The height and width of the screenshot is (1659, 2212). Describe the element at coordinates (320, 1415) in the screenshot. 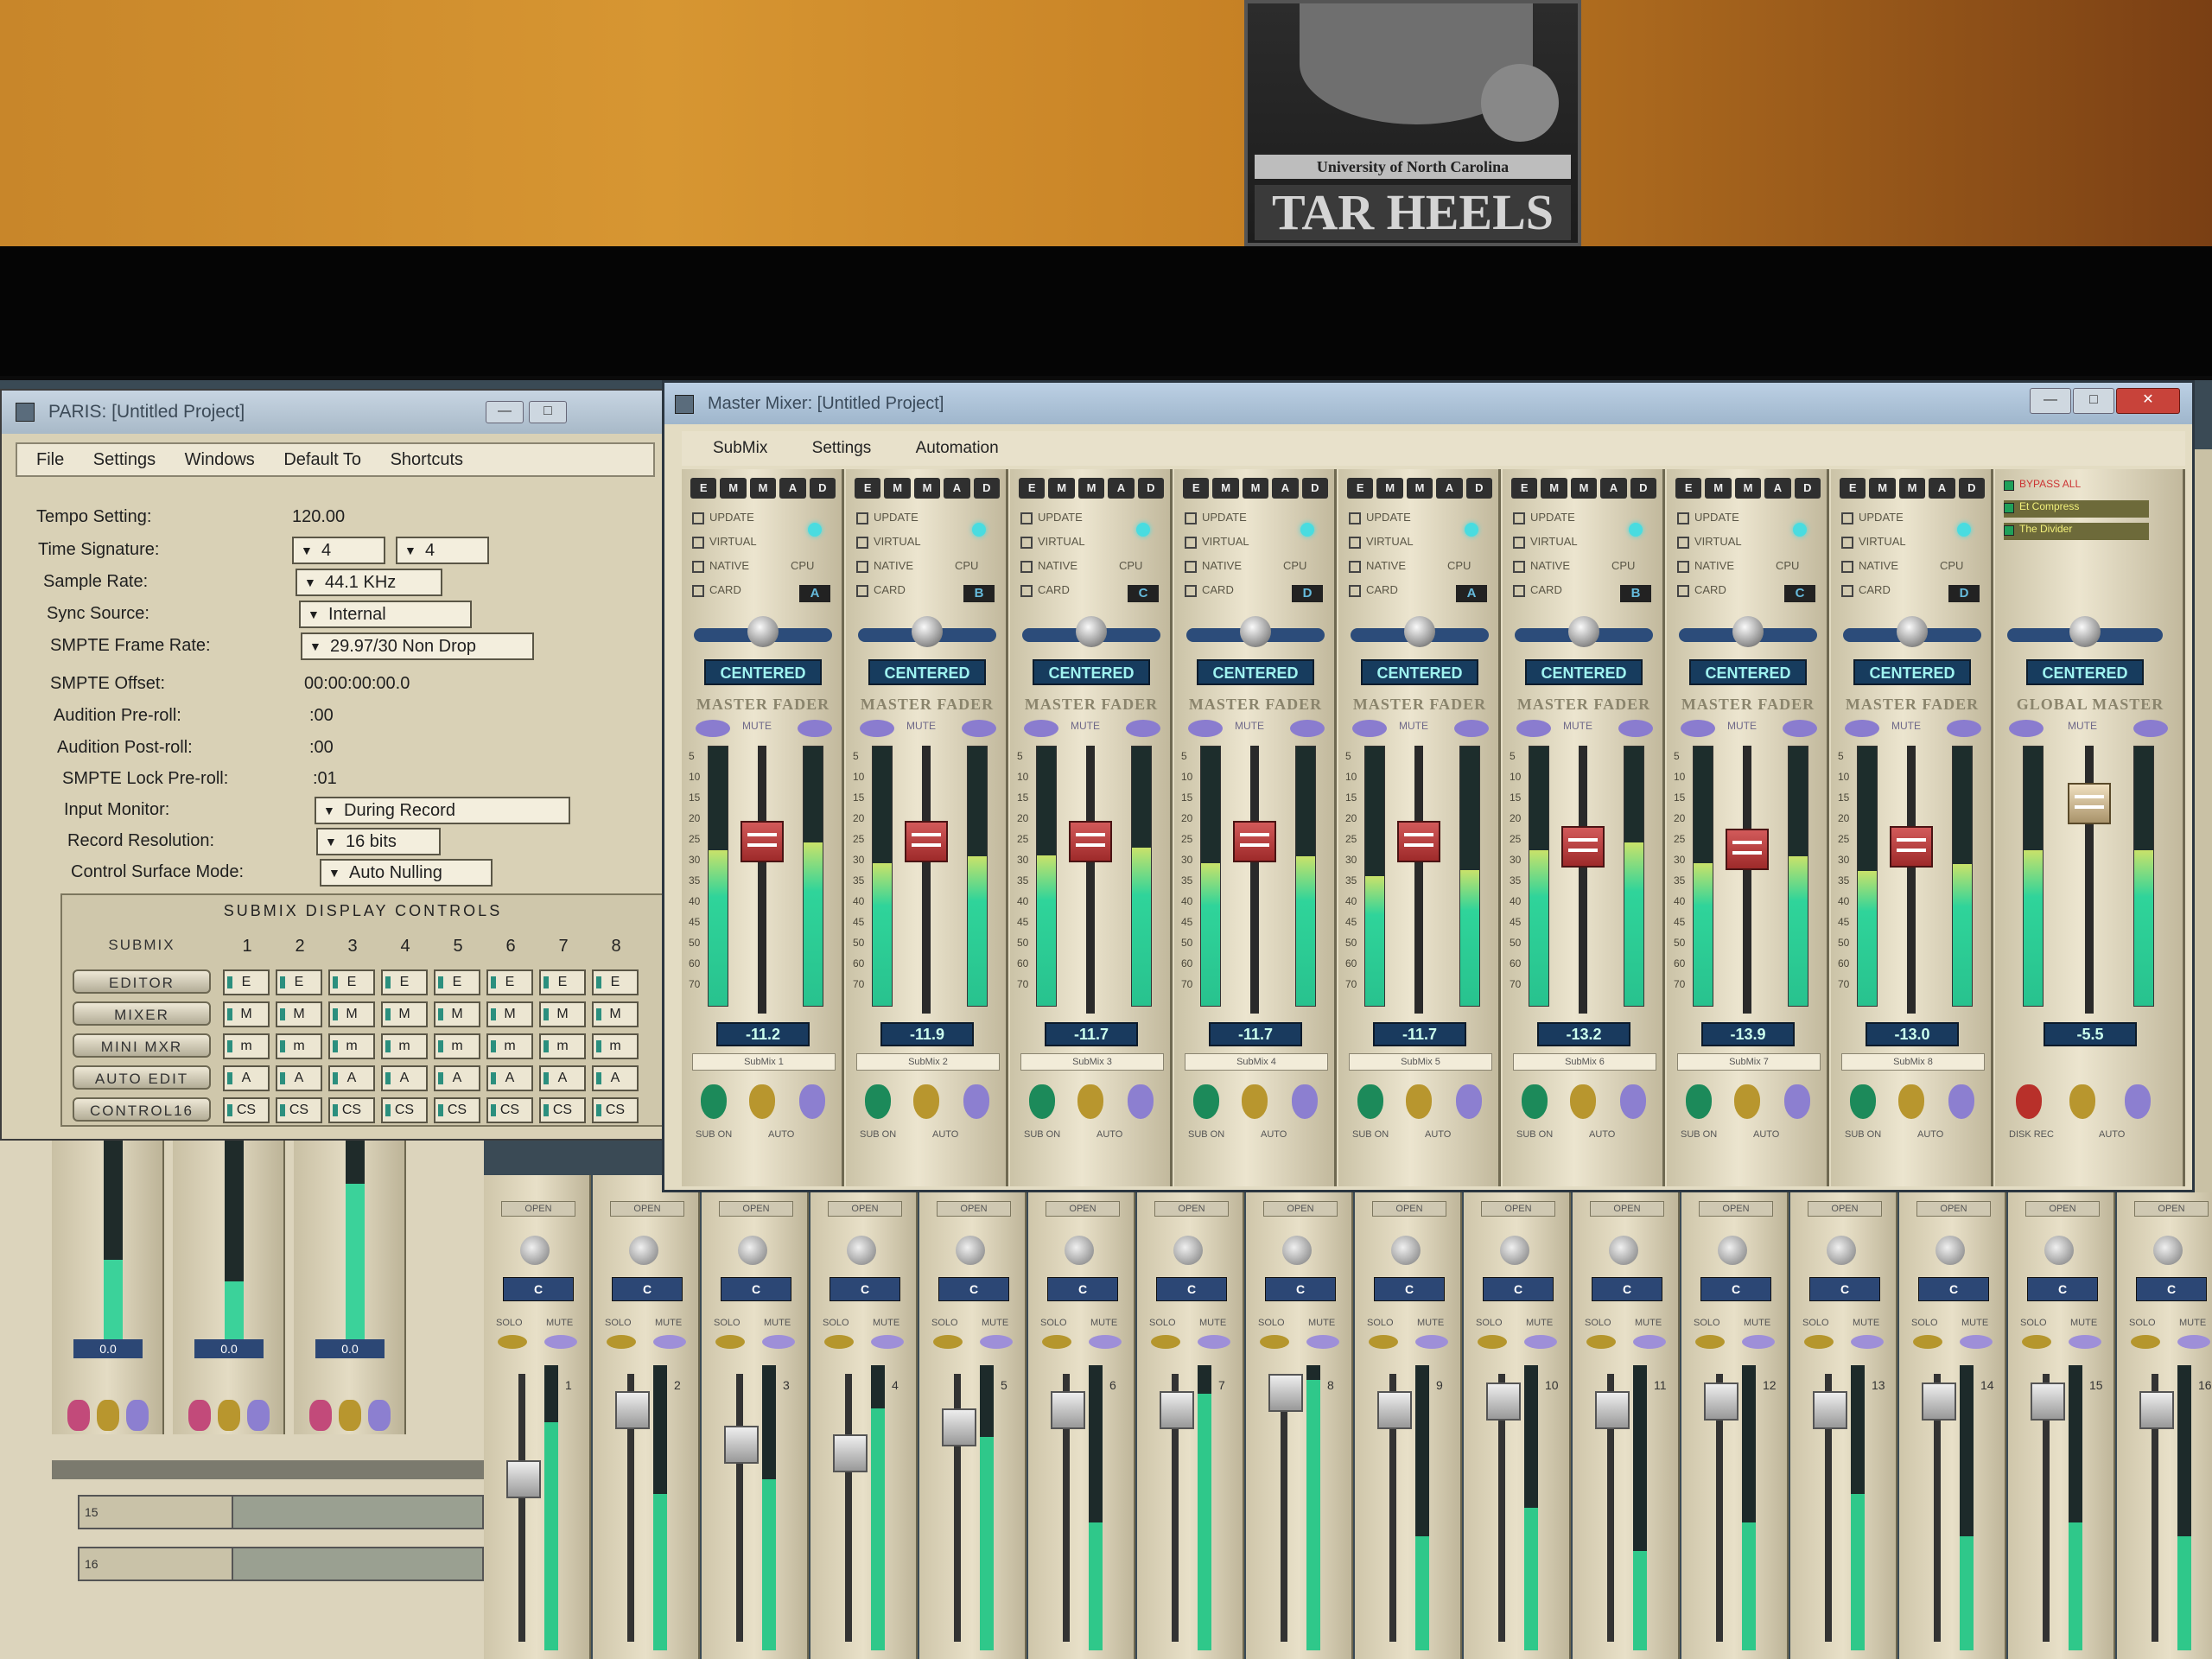

I see `rec-knob` at that location.